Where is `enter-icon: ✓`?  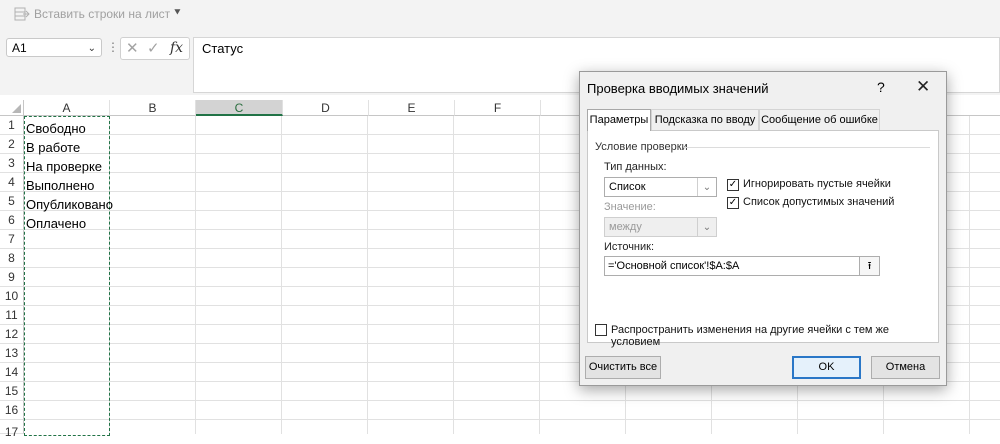
enter-icon: ✓ is located at coordinates (153, 48).